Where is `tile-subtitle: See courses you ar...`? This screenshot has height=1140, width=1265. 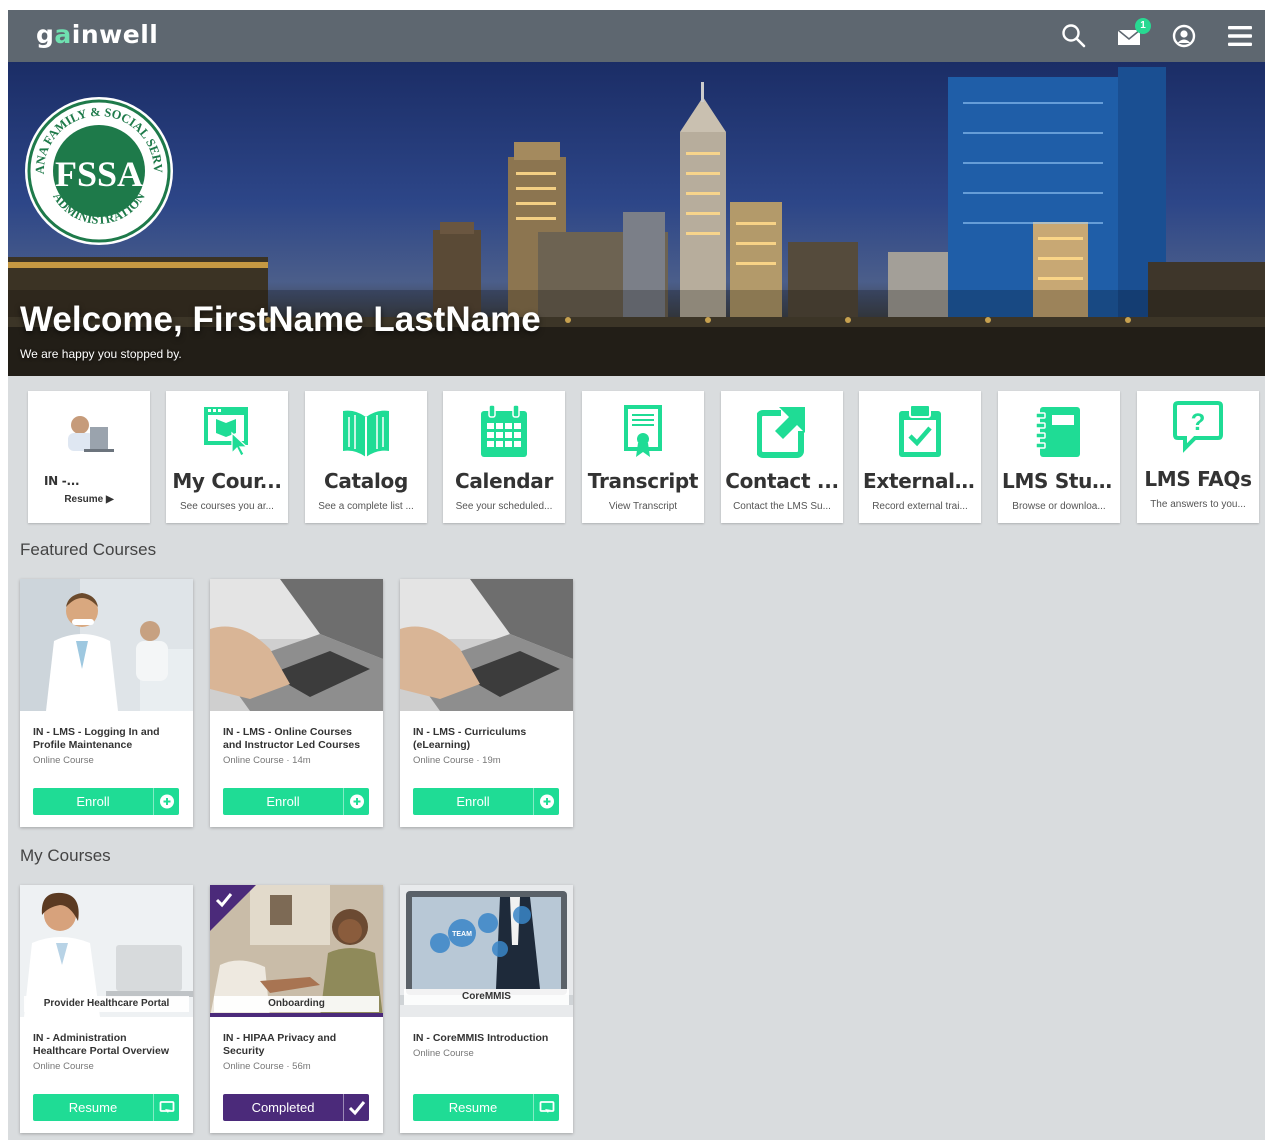 tile-subtitle: See courses you ar... is located at coordinates (227, 506).